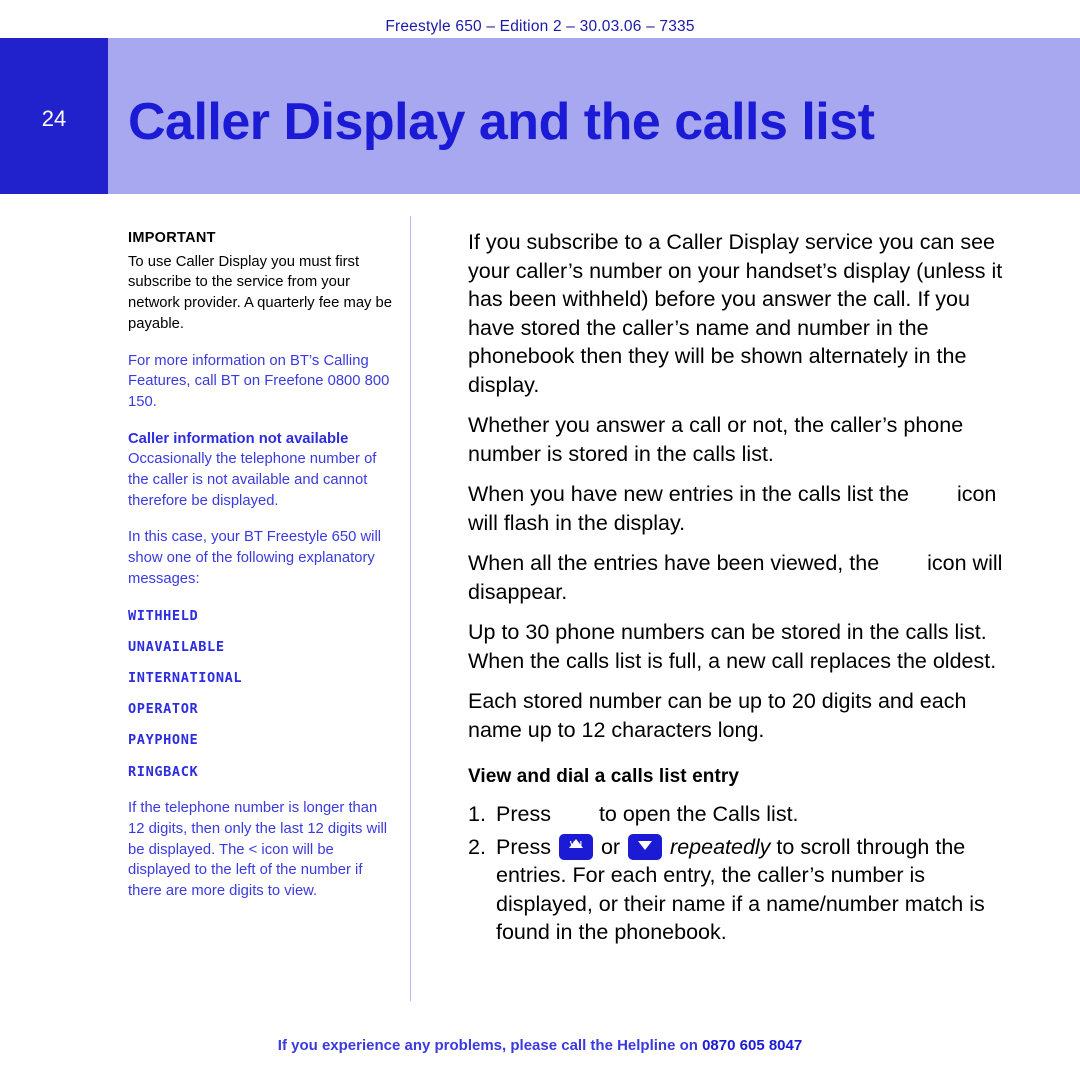  Describe the element at coordinates (720, 846) in the screenshot. I see `step2-text-italic: repeatedly` at that location.